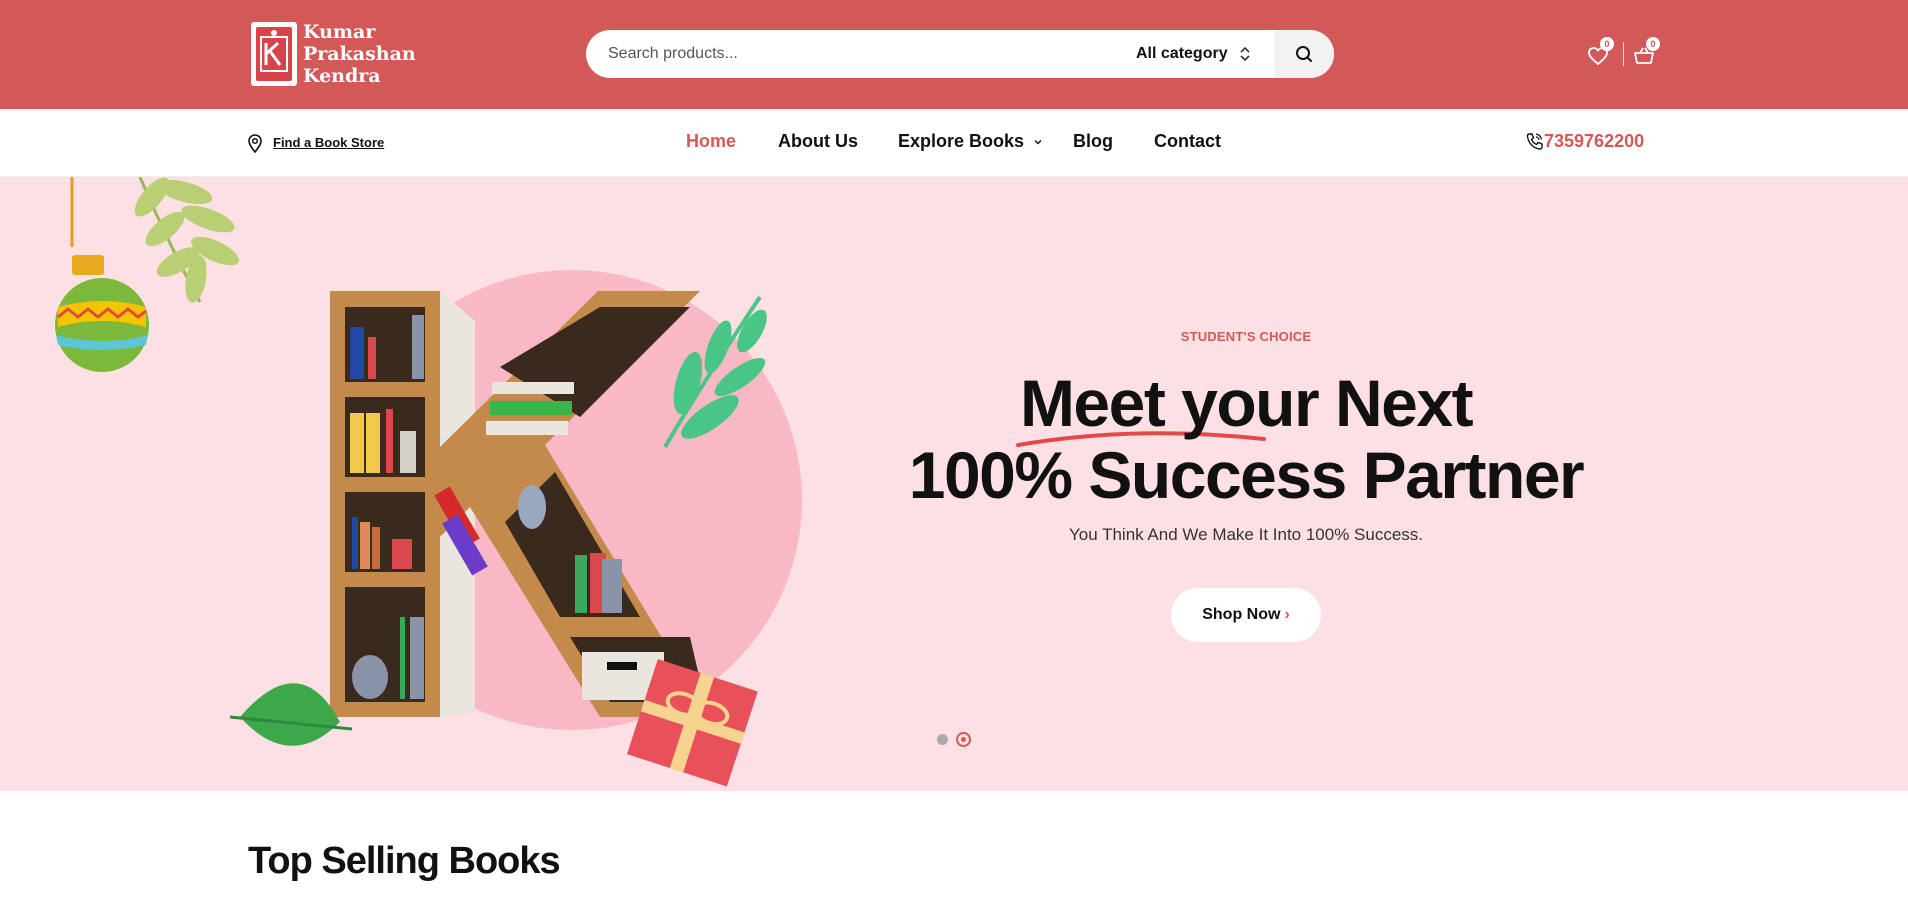  Describe the element at coordinates (1093, 141) in the screenshot. I see `nav-blog: Blog` at that location.